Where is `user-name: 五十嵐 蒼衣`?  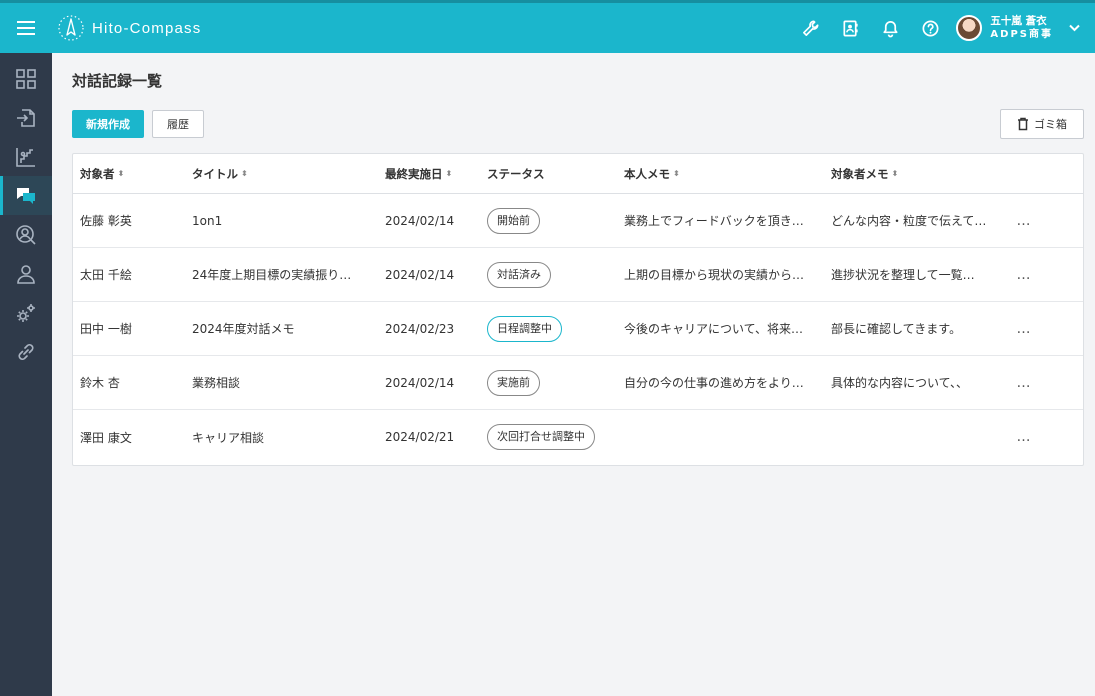
user-name: 五十嵐 蒼衣 is located at coordinates (1018, 21).